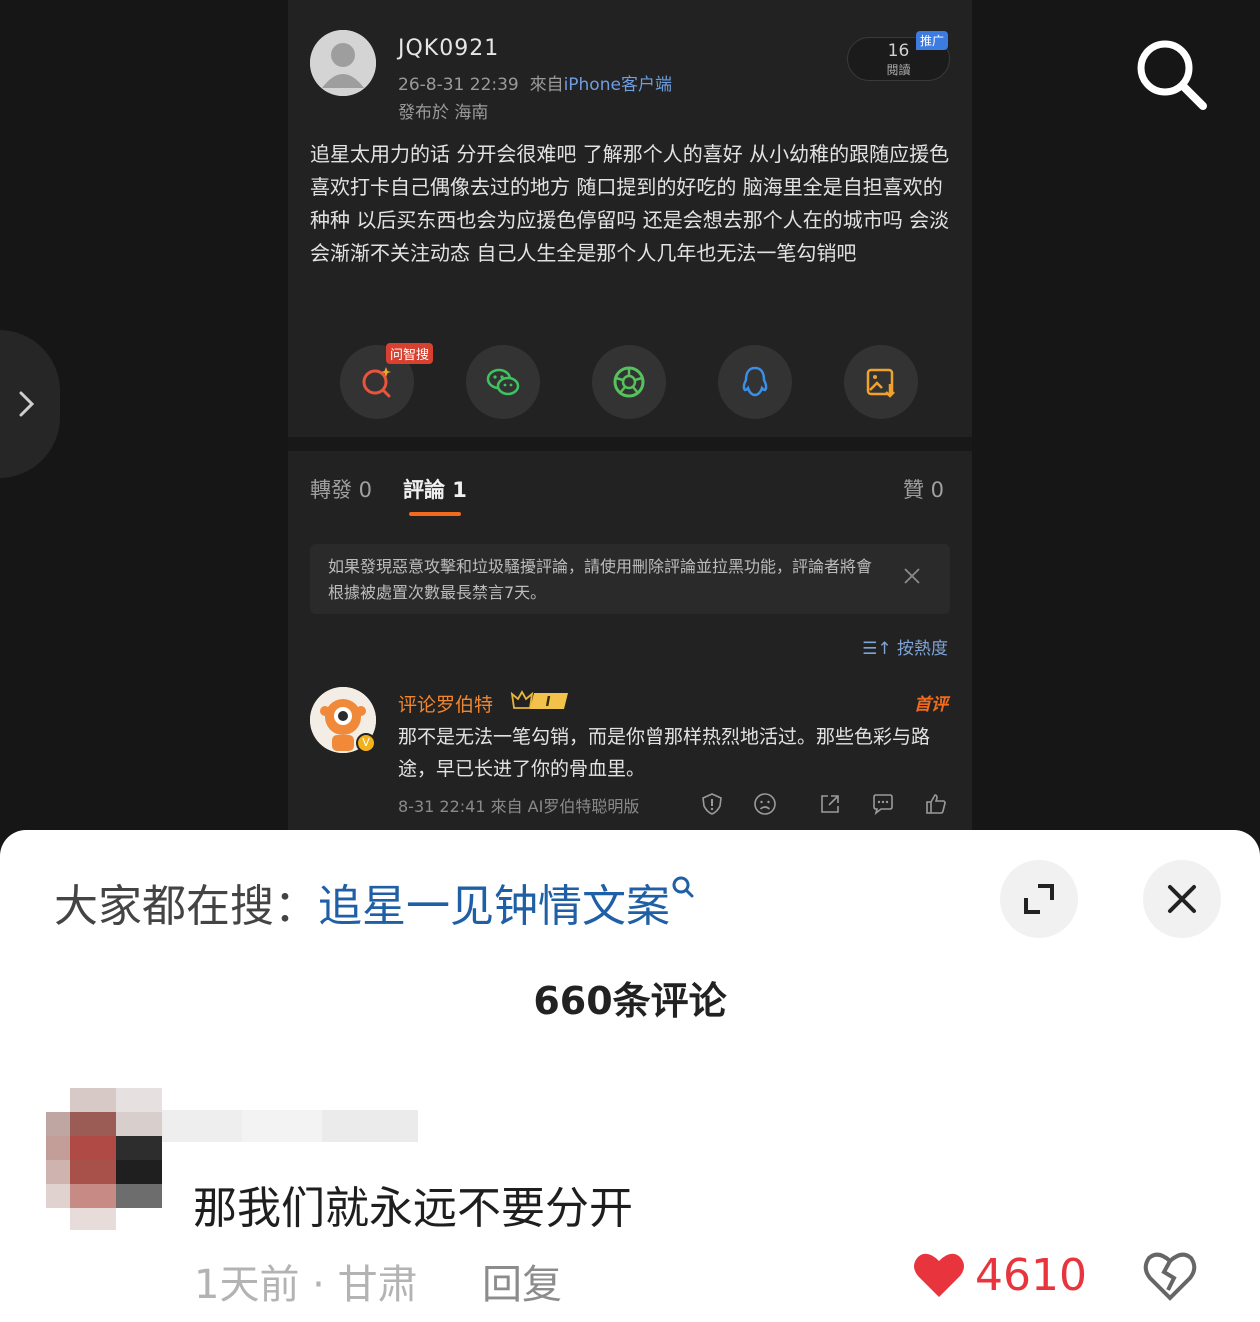 Image resolution: width=1260 pixels, height=1322 pixels. Describe the element at coordinates (494, 906) in the screenshot. I see `hot-search-keyword: 追星一见钟情文案` at that location.